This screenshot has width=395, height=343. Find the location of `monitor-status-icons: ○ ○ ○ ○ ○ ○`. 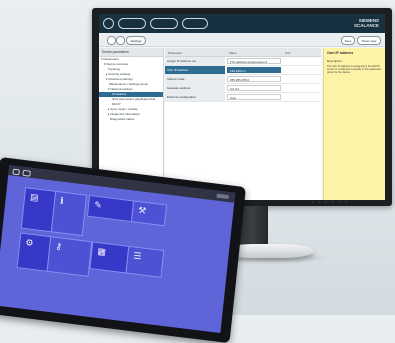

monitor-status-icons: ○ ○ ○ ○ ○ ○ is located at coordinates (331, 202).